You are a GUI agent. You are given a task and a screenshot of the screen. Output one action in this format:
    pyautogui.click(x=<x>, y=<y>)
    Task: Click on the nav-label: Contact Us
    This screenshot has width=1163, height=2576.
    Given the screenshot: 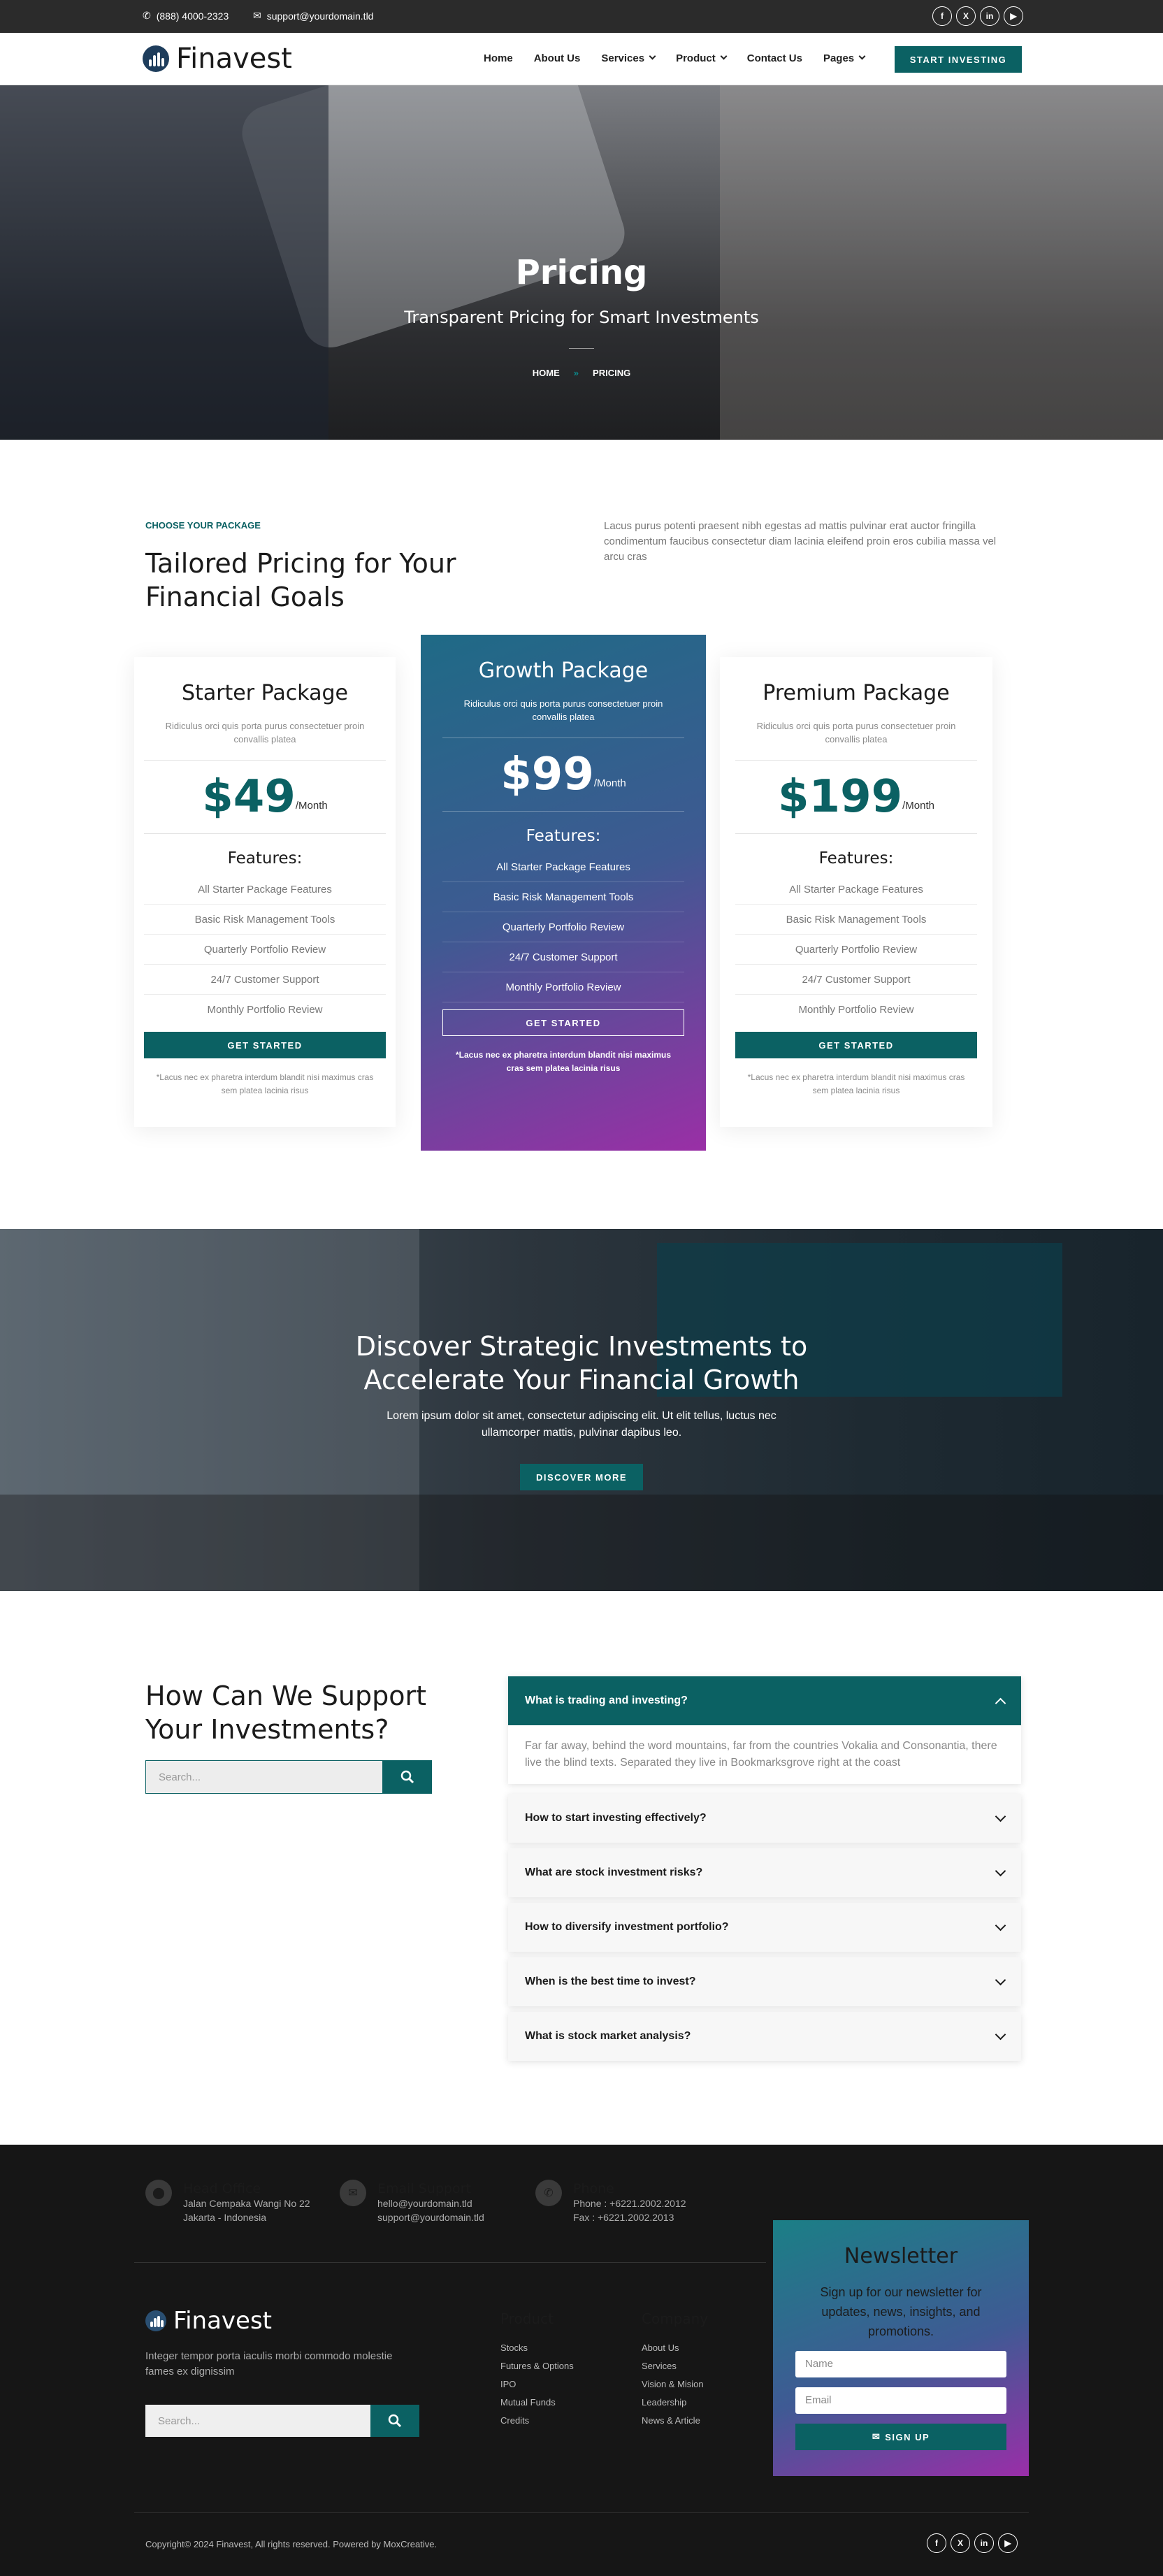 What is the action you would take?
    pyautogui.click(x=774, y=58)
    